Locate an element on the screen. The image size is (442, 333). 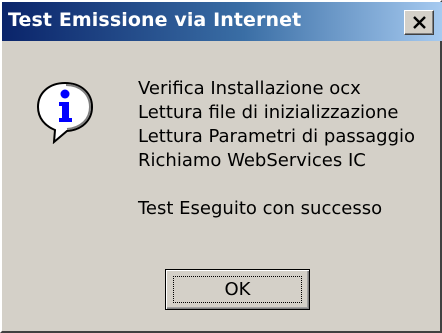
message-spacer is located at coordinates (288, 185).